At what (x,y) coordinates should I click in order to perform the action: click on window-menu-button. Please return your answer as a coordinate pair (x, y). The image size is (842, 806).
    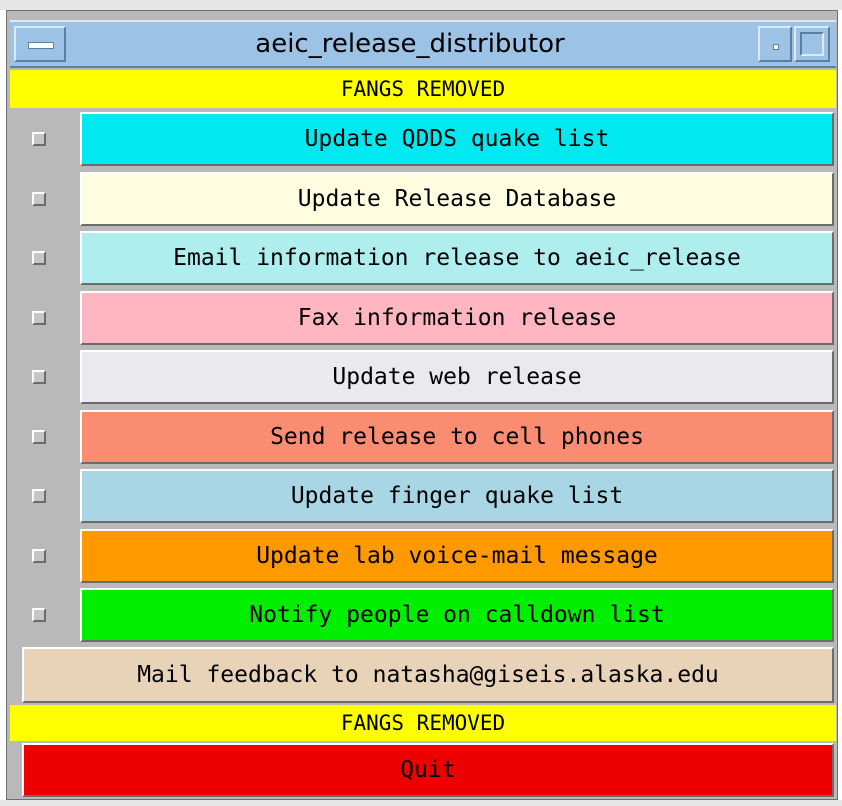
    Looking at the image, I should click on (40, 44).